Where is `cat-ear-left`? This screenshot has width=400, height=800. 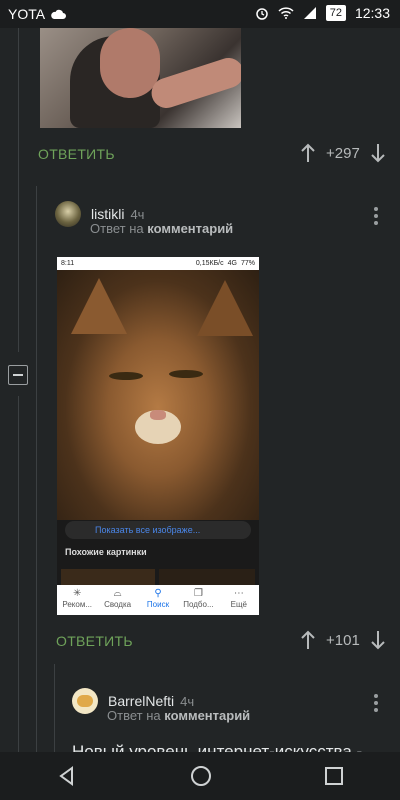 cat-ear-left is located at coordinates (99, 306).